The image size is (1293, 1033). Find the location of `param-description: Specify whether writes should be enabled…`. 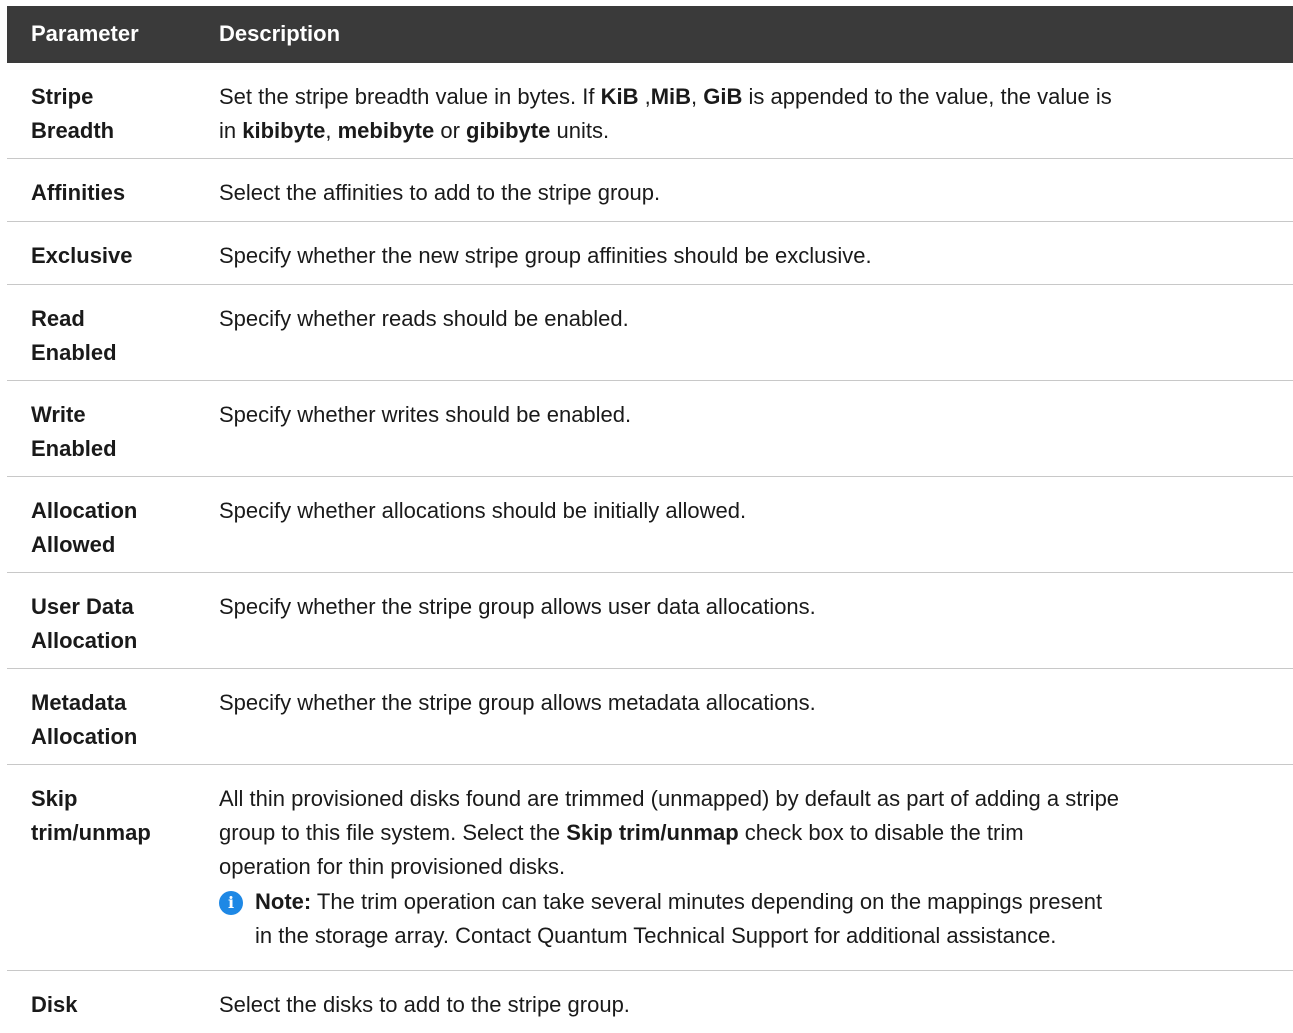

param-description: Specify whether writes should be enabled… is located at coordinates (425, 414).